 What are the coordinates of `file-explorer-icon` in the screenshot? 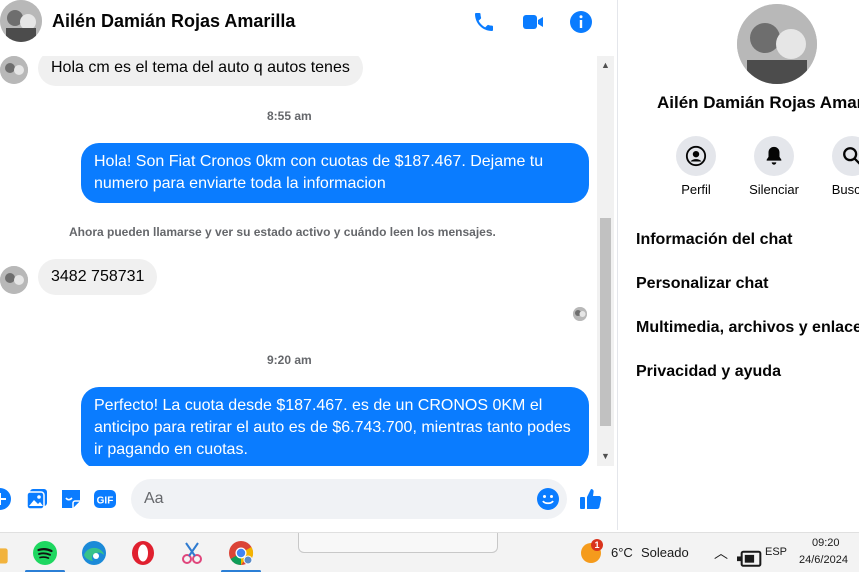 It's located at (4, 553).